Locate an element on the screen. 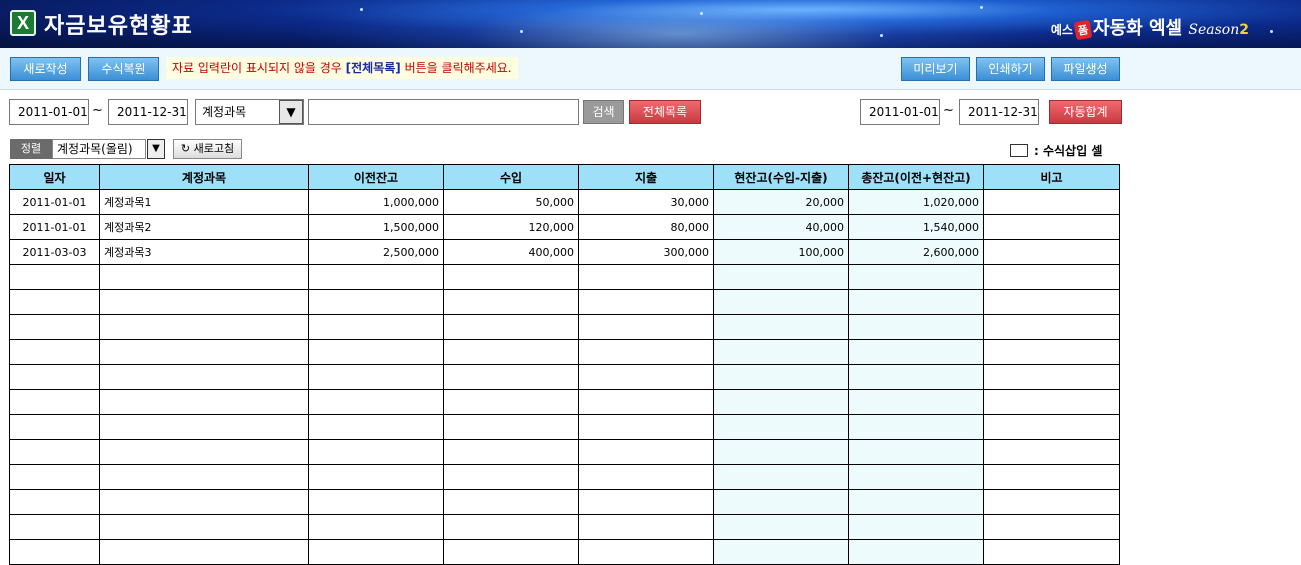 This screenshot has width=1301, height=565. table-cell: 1,500,000 is located at coordinates (376, 227).